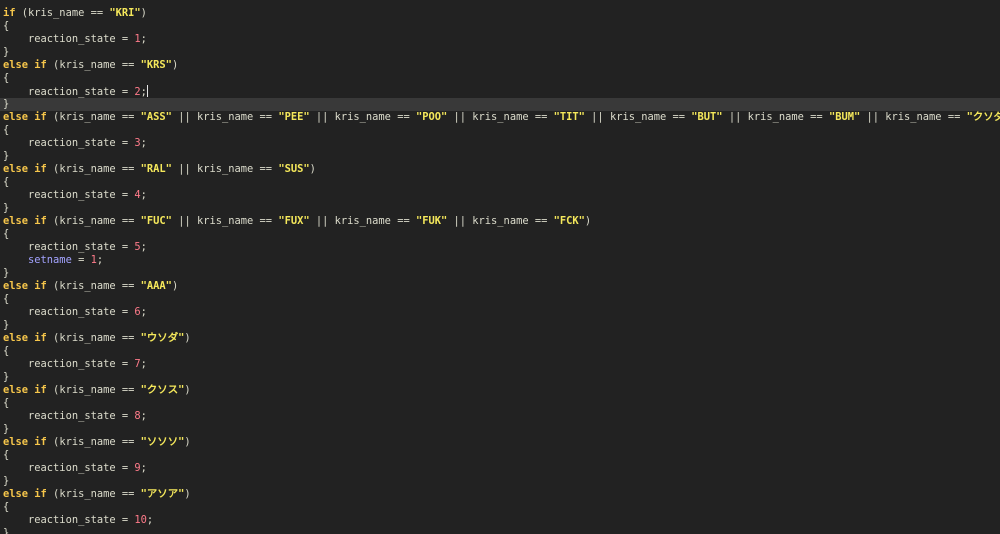 This screenshot has height=534, width=1000. Describe the element at coordinates (500, 260) in the screenshot. I see `code-line: setname = 1;` at that location.